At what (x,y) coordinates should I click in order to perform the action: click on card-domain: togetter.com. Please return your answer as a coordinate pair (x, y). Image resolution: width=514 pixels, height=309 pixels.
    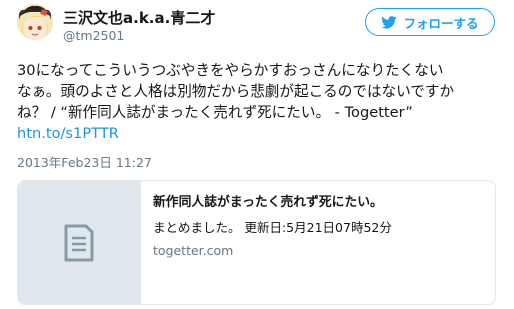
    Looking at the image, I should click on (193, 250).